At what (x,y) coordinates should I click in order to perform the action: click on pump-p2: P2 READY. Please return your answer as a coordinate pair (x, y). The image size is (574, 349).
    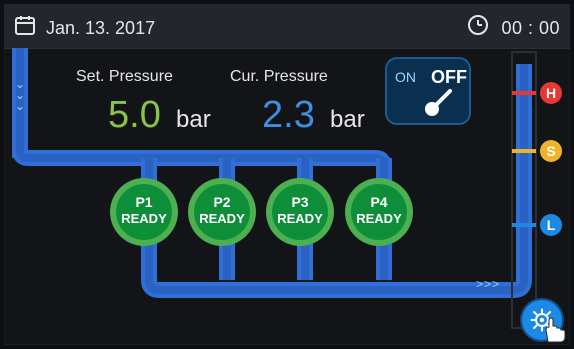
    Looking at the image, I should click on (222, 212).